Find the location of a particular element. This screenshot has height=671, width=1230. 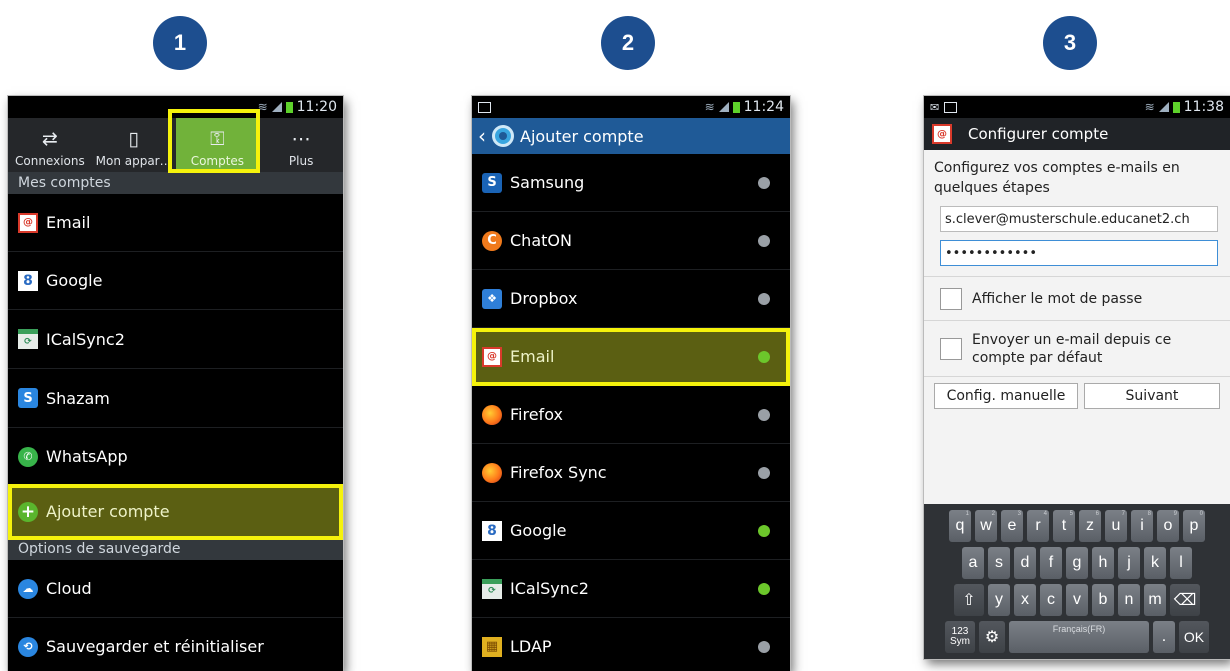

manual-config-button: Config. manuelle is located at coordinates (1006, 396).